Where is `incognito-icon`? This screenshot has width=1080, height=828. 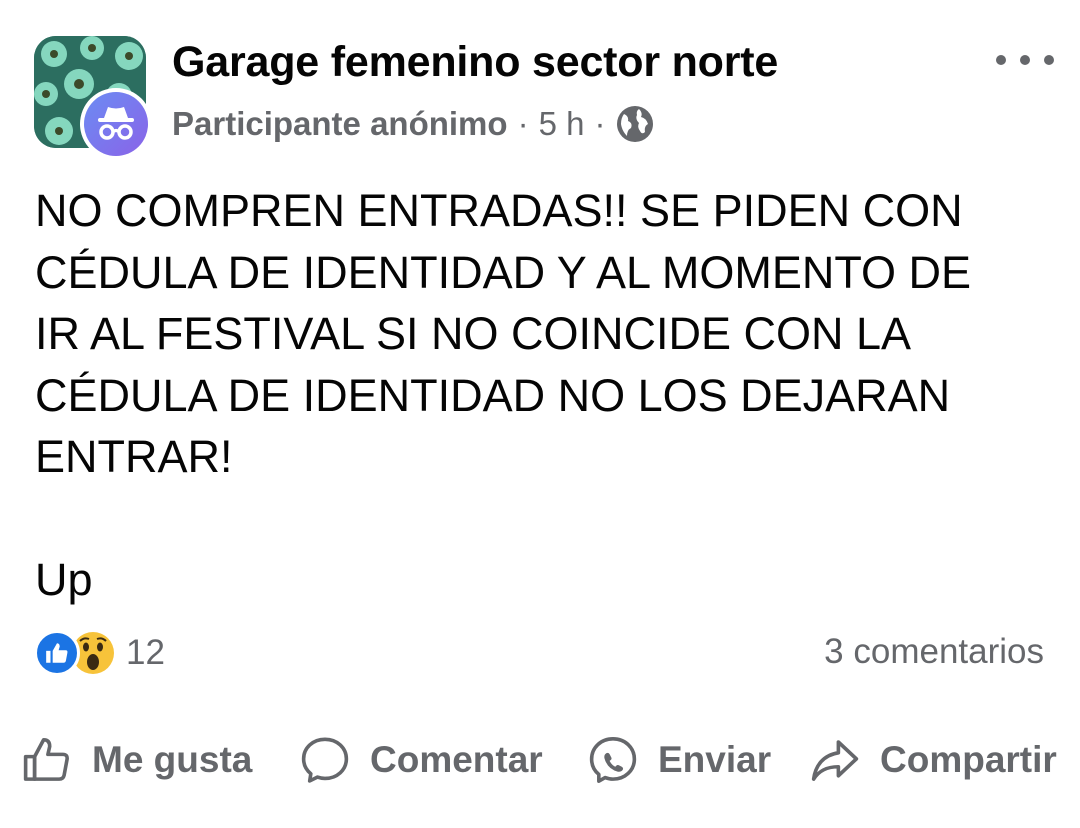
incognito-icon is located at coordinates (116, 123).